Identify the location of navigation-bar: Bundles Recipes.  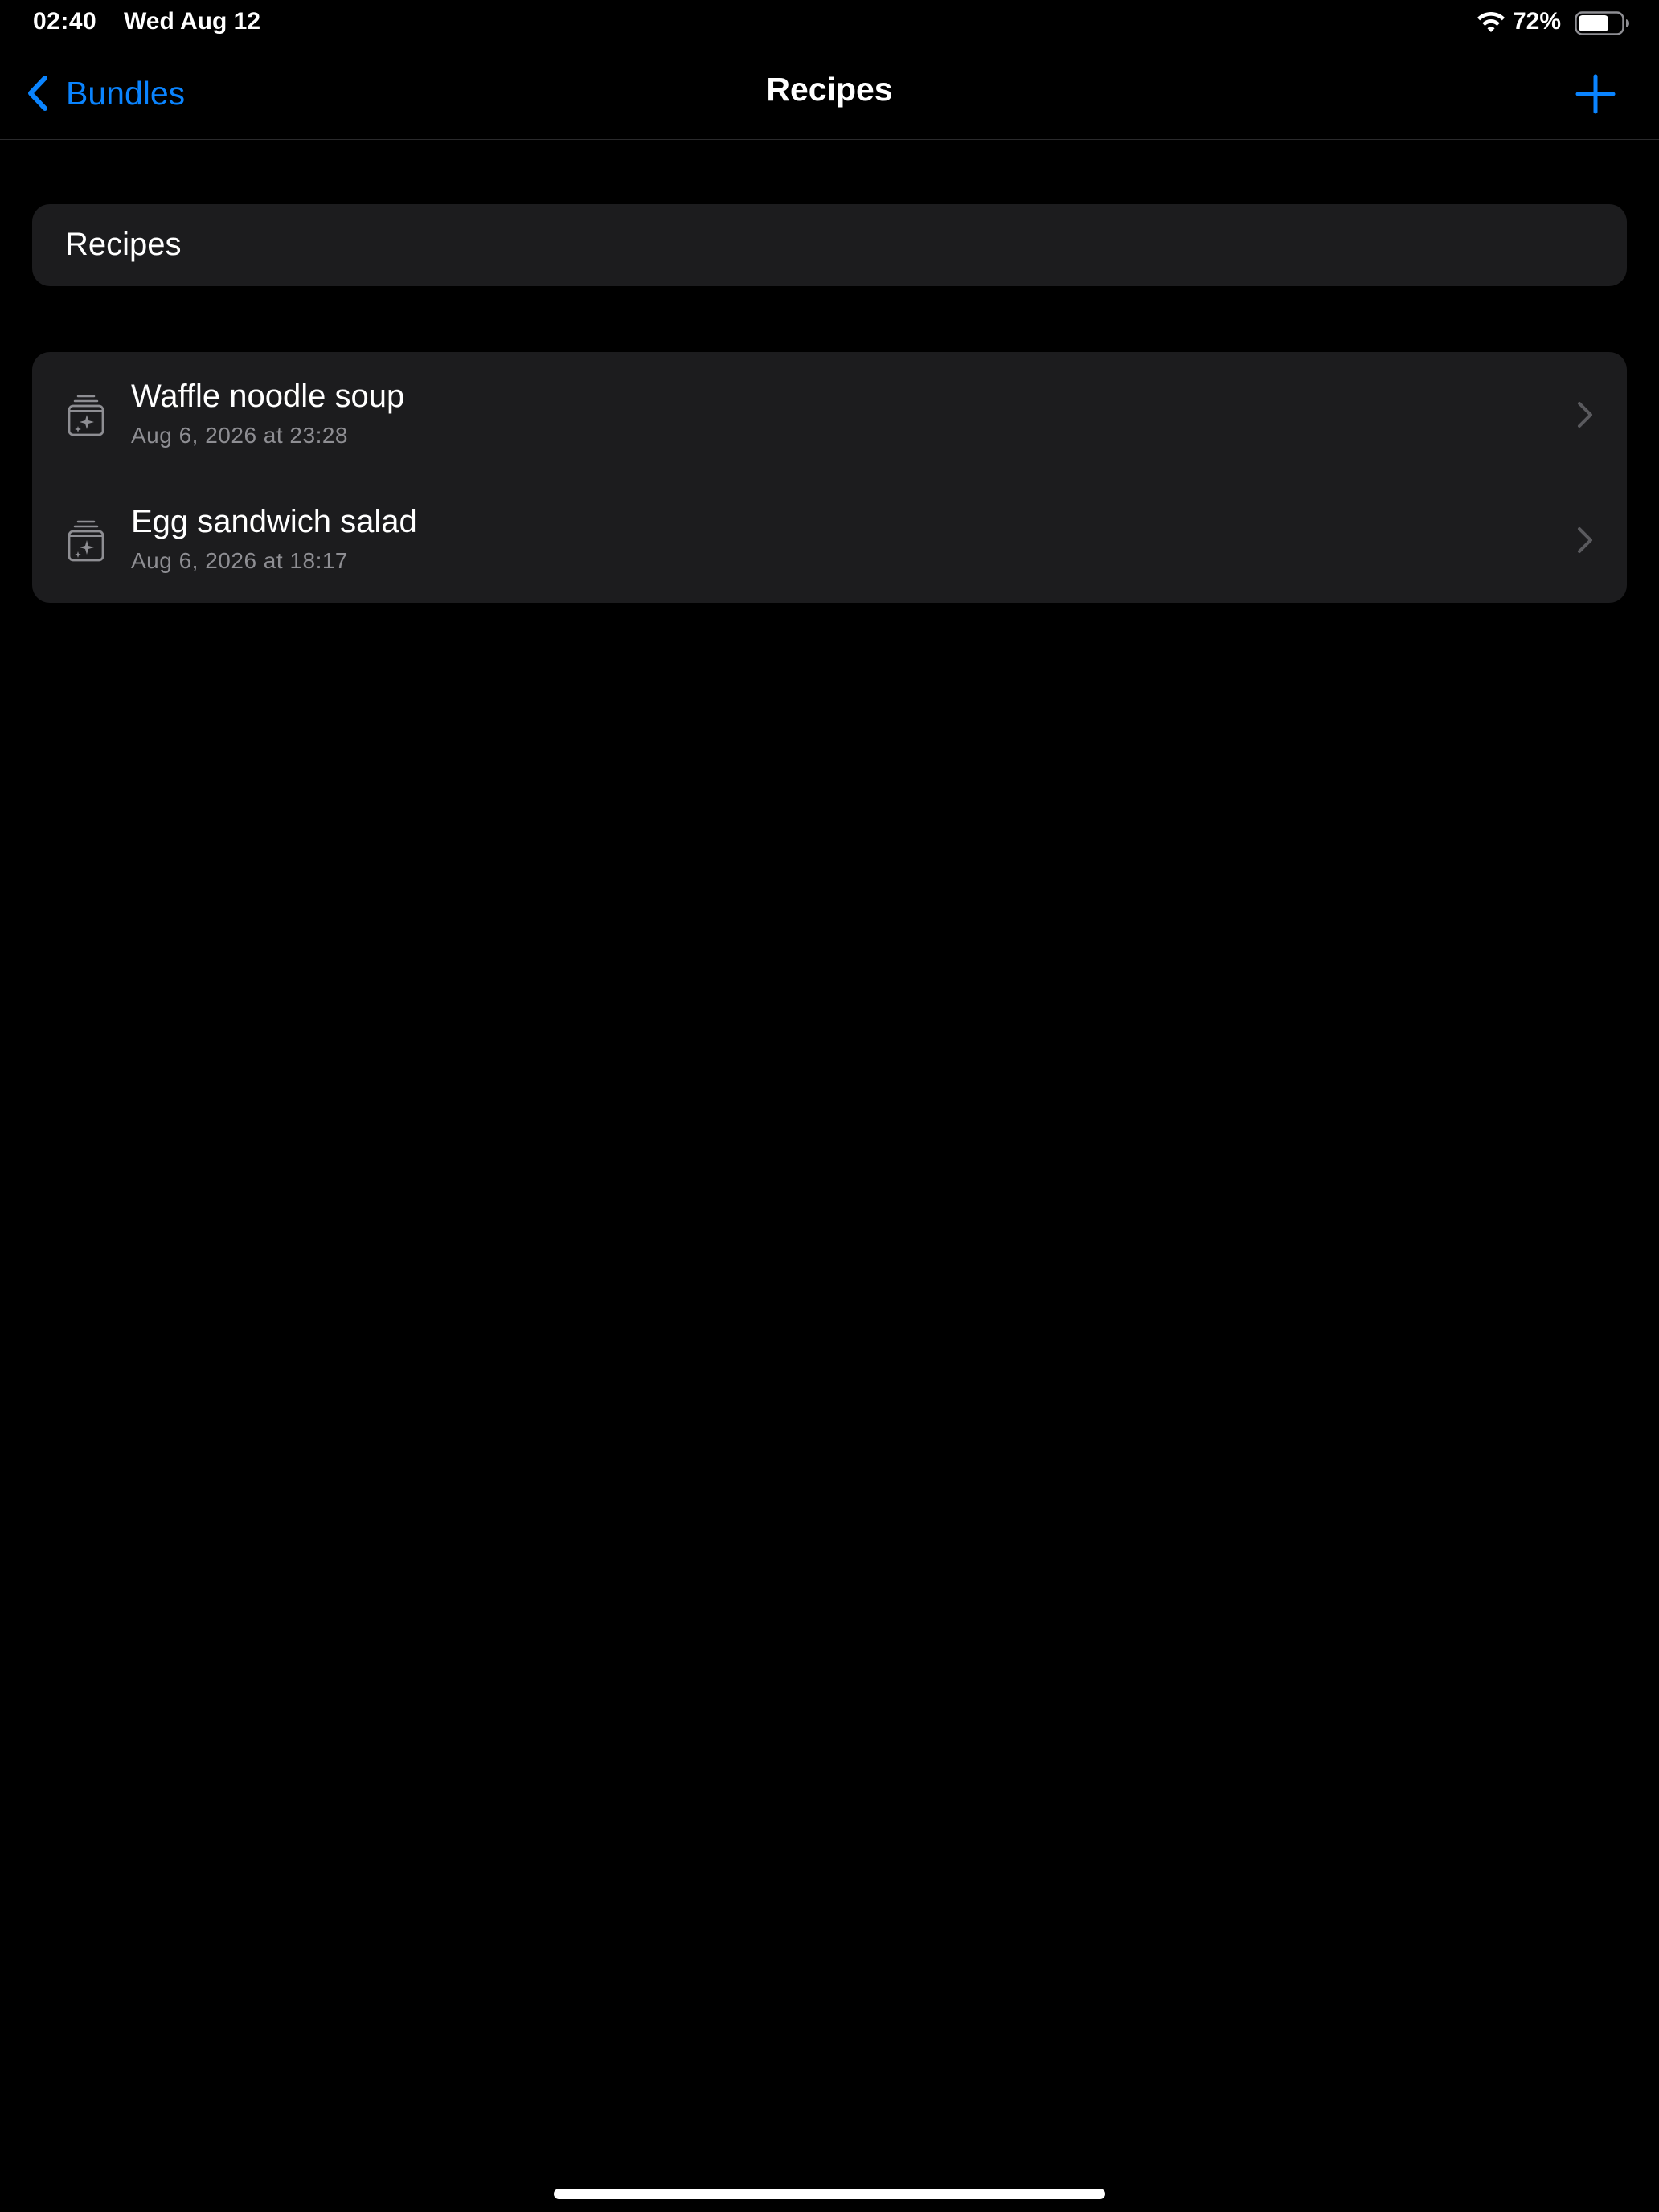
(829, 92).